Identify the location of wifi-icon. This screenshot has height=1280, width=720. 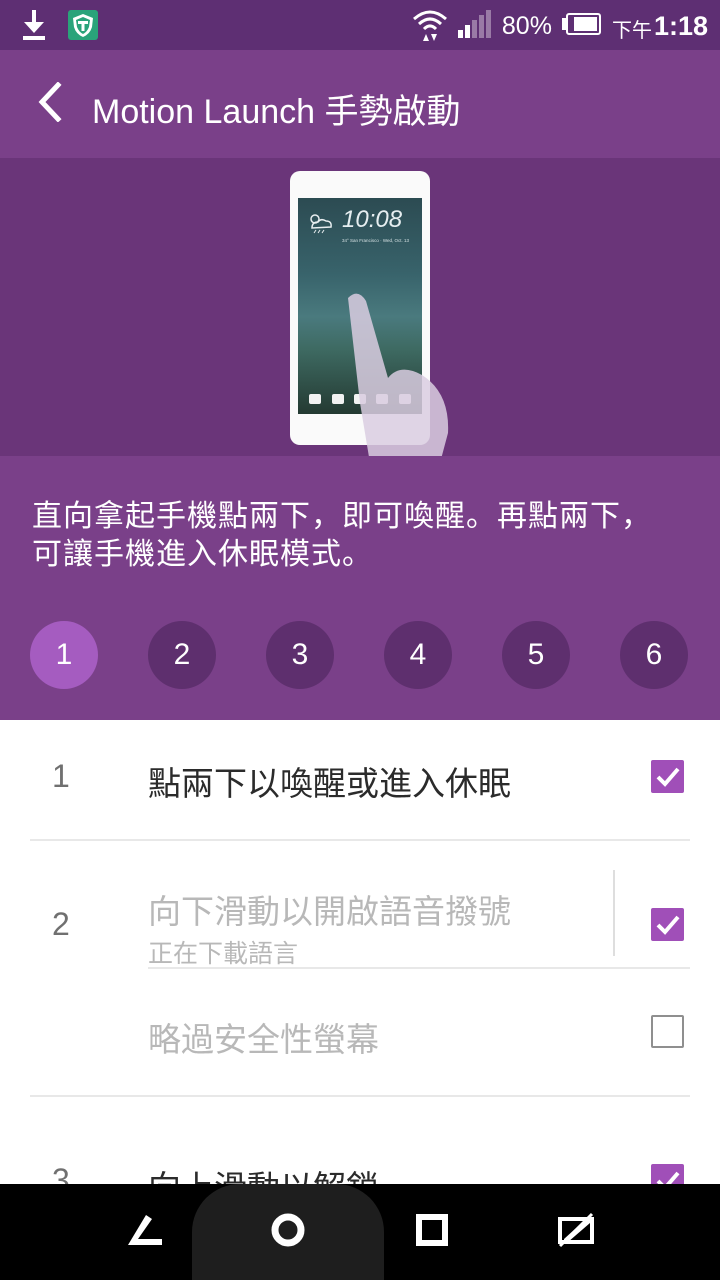
(430, 26).